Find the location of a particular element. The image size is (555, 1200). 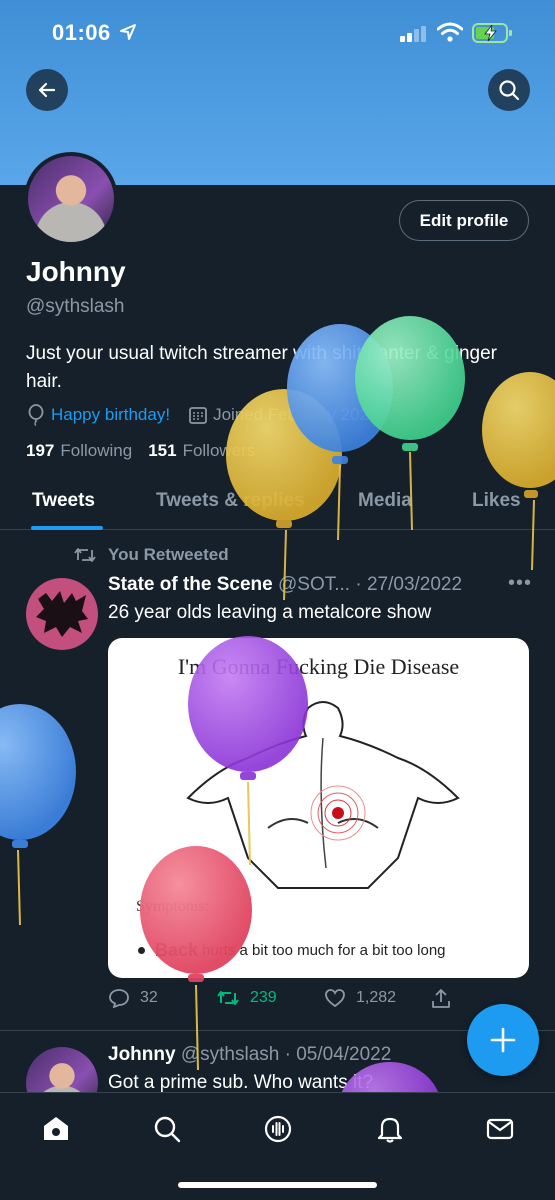

plus-icon is located at coordinates (503, 1040).